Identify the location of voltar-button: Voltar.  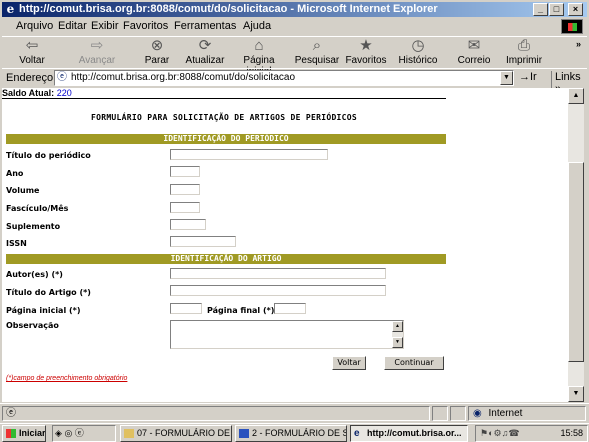
(349, 363).